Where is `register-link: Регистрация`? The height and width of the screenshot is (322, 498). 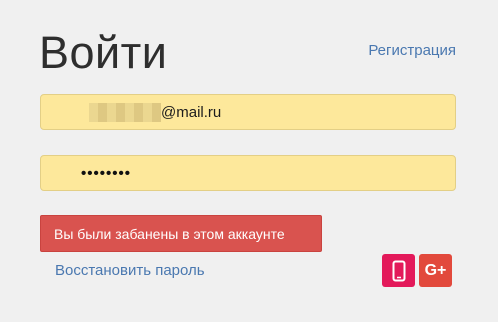 register-link: Регистрация is located at coordinates (412, 50).